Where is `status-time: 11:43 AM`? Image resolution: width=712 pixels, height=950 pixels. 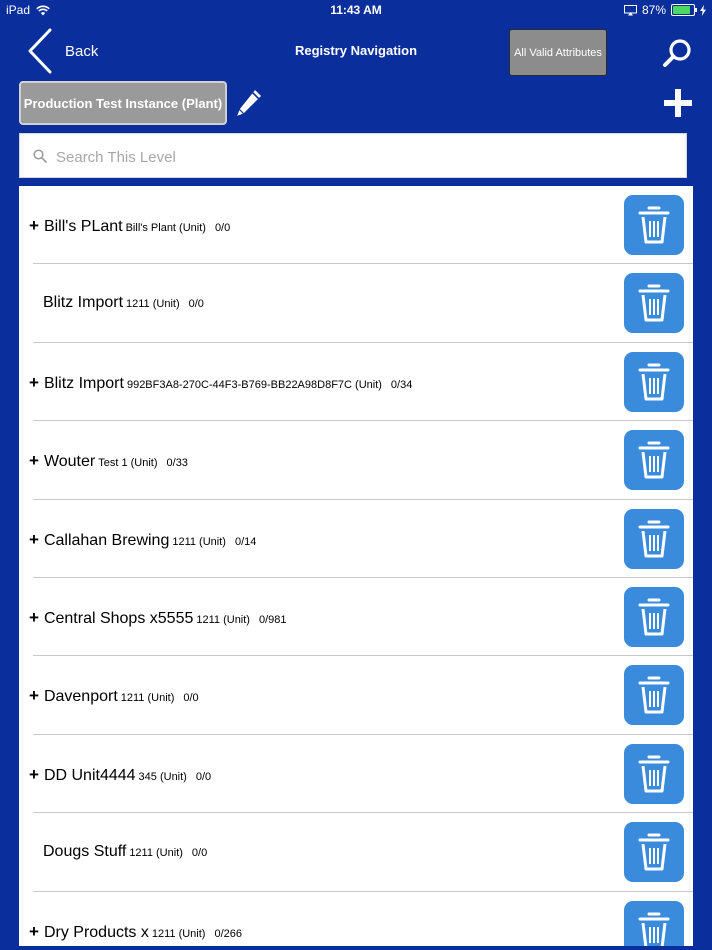 status-time: 11:43 AM is located at coordinates (356, 10).